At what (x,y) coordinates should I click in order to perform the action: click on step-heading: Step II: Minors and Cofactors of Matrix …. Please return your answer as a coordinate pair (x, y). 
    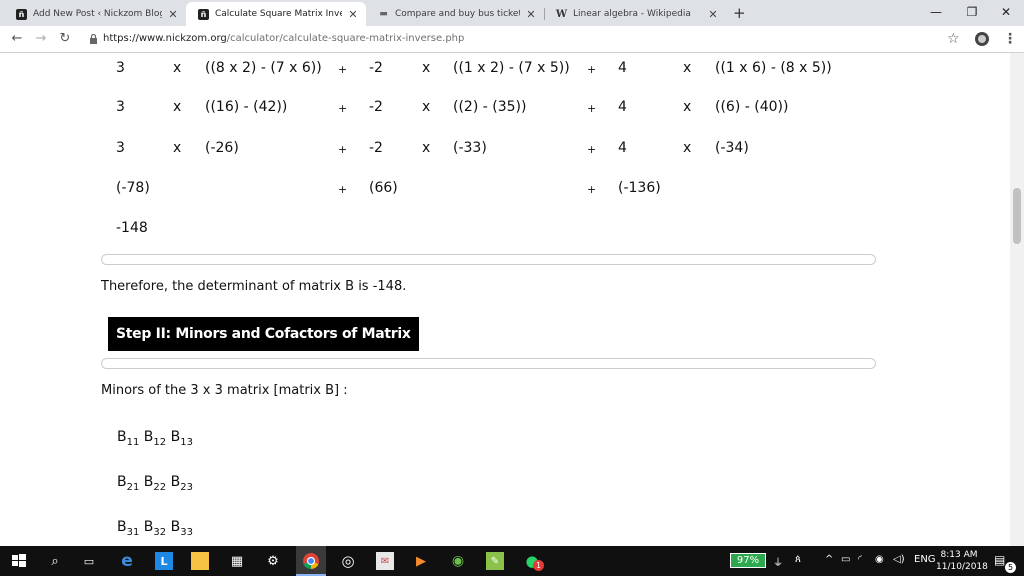
    Looking at the image, I should click on (263, 346).